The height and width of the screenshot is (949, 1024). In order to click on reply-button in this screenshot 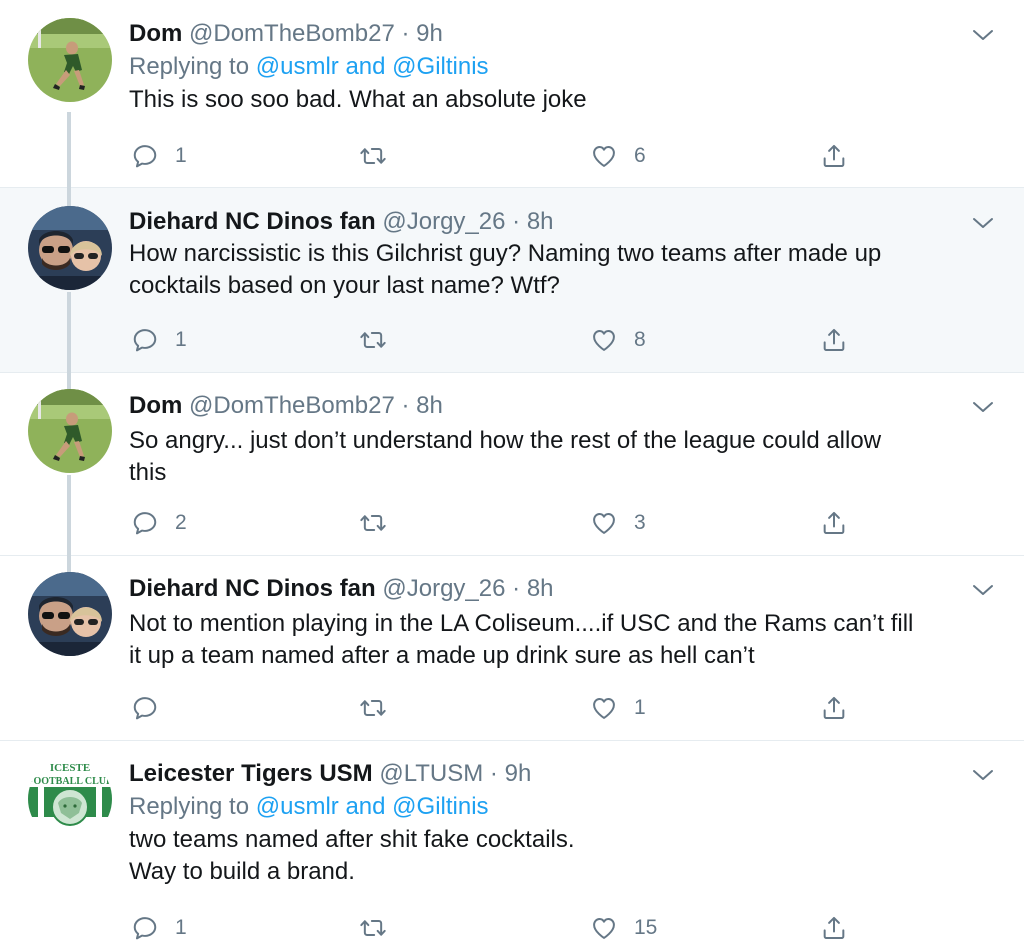, I will do `click(153, 708)`.